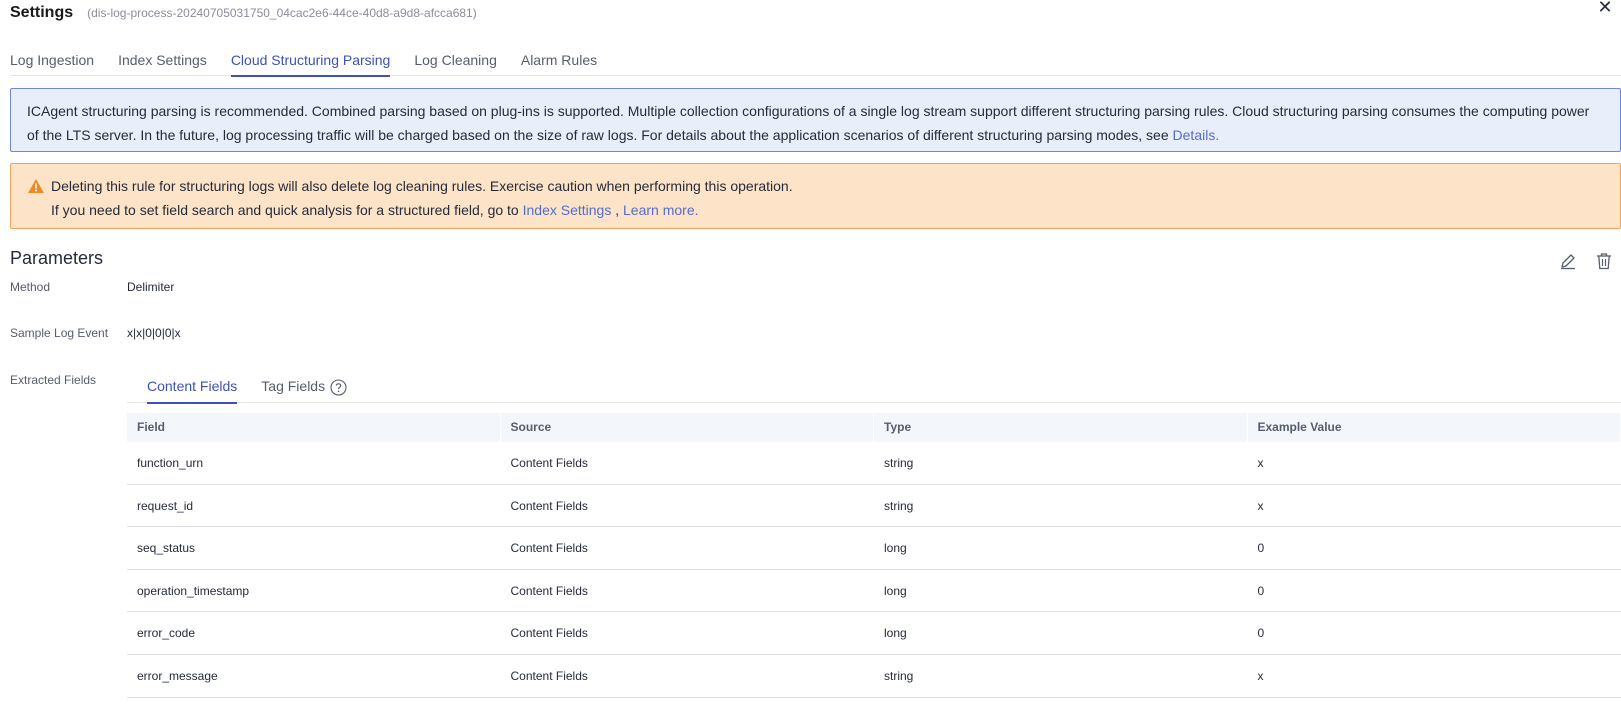 The image size is (1621, 719). I want to click on field-cell: operation_timestamp, so click(193, 590).